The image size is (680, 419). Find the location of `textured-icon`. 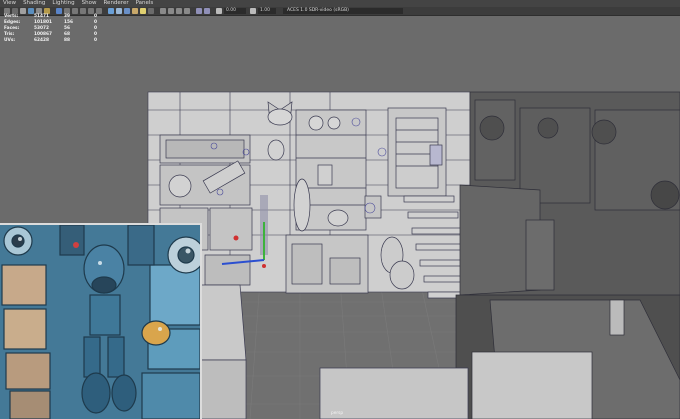

textured-icon is located at coordinates (135, 11).